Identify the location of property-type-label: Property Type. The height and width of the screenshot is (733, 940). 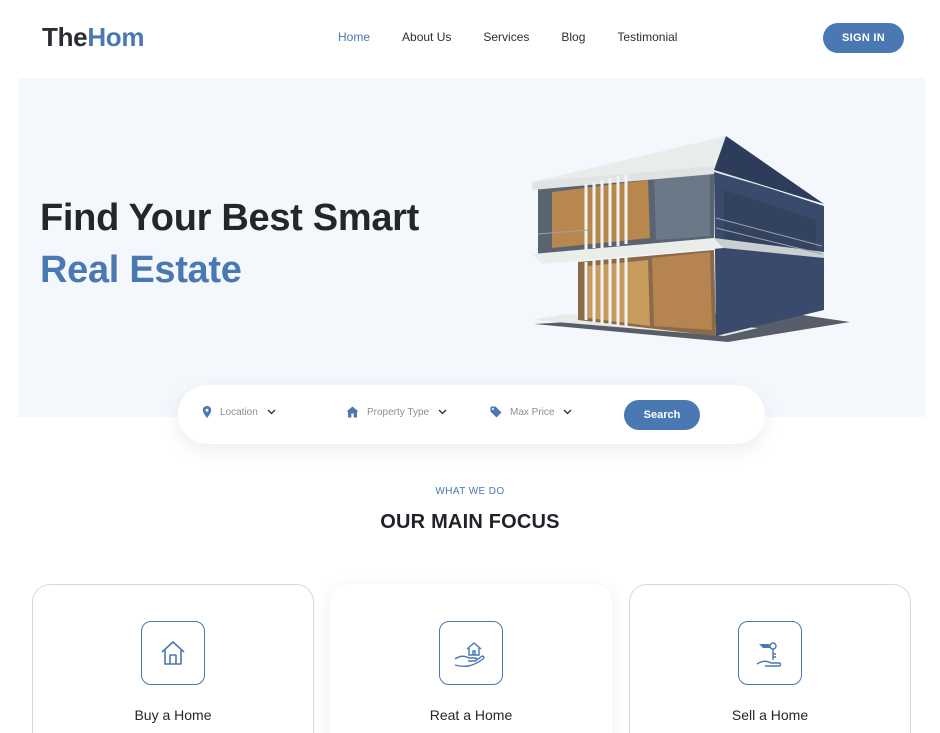
(398, 412).